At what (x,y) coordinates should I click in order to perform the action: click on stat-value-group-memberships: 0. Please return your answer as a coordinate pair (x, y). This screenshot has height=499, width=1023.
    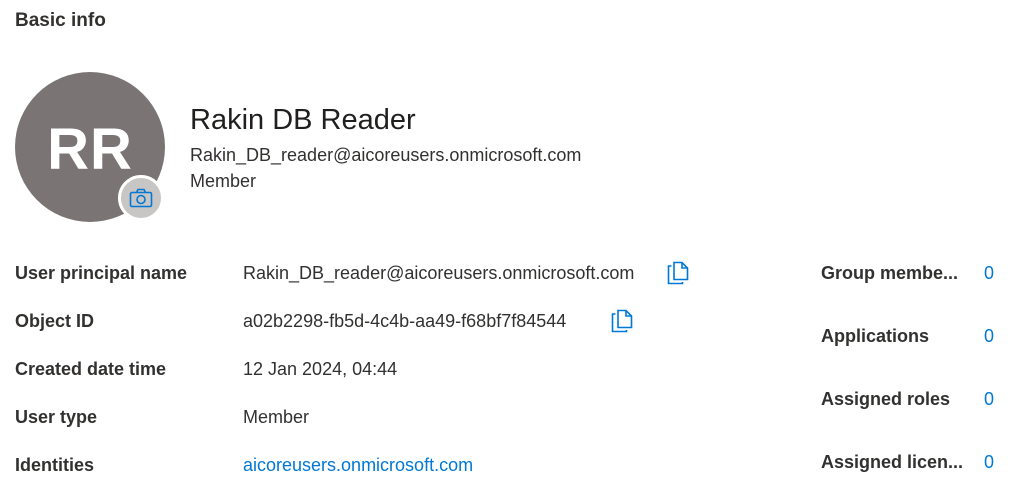
    Looking at the image, I should click on (989, 273).